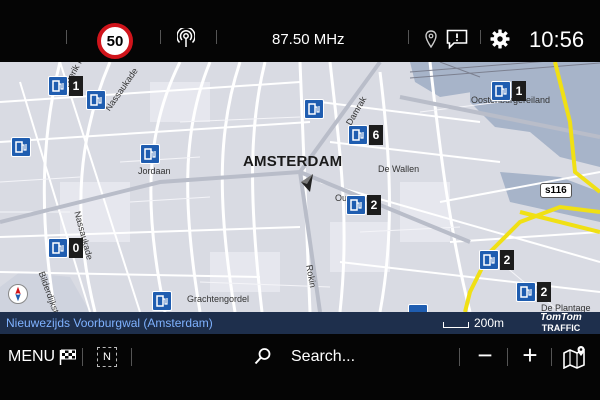 The height and width of the screenshot is (400, 600). What do you see at coordinates (561, 328) in the screenshot?
I see `logo-line: TRAFFIC` at bounding box center [561, 328].